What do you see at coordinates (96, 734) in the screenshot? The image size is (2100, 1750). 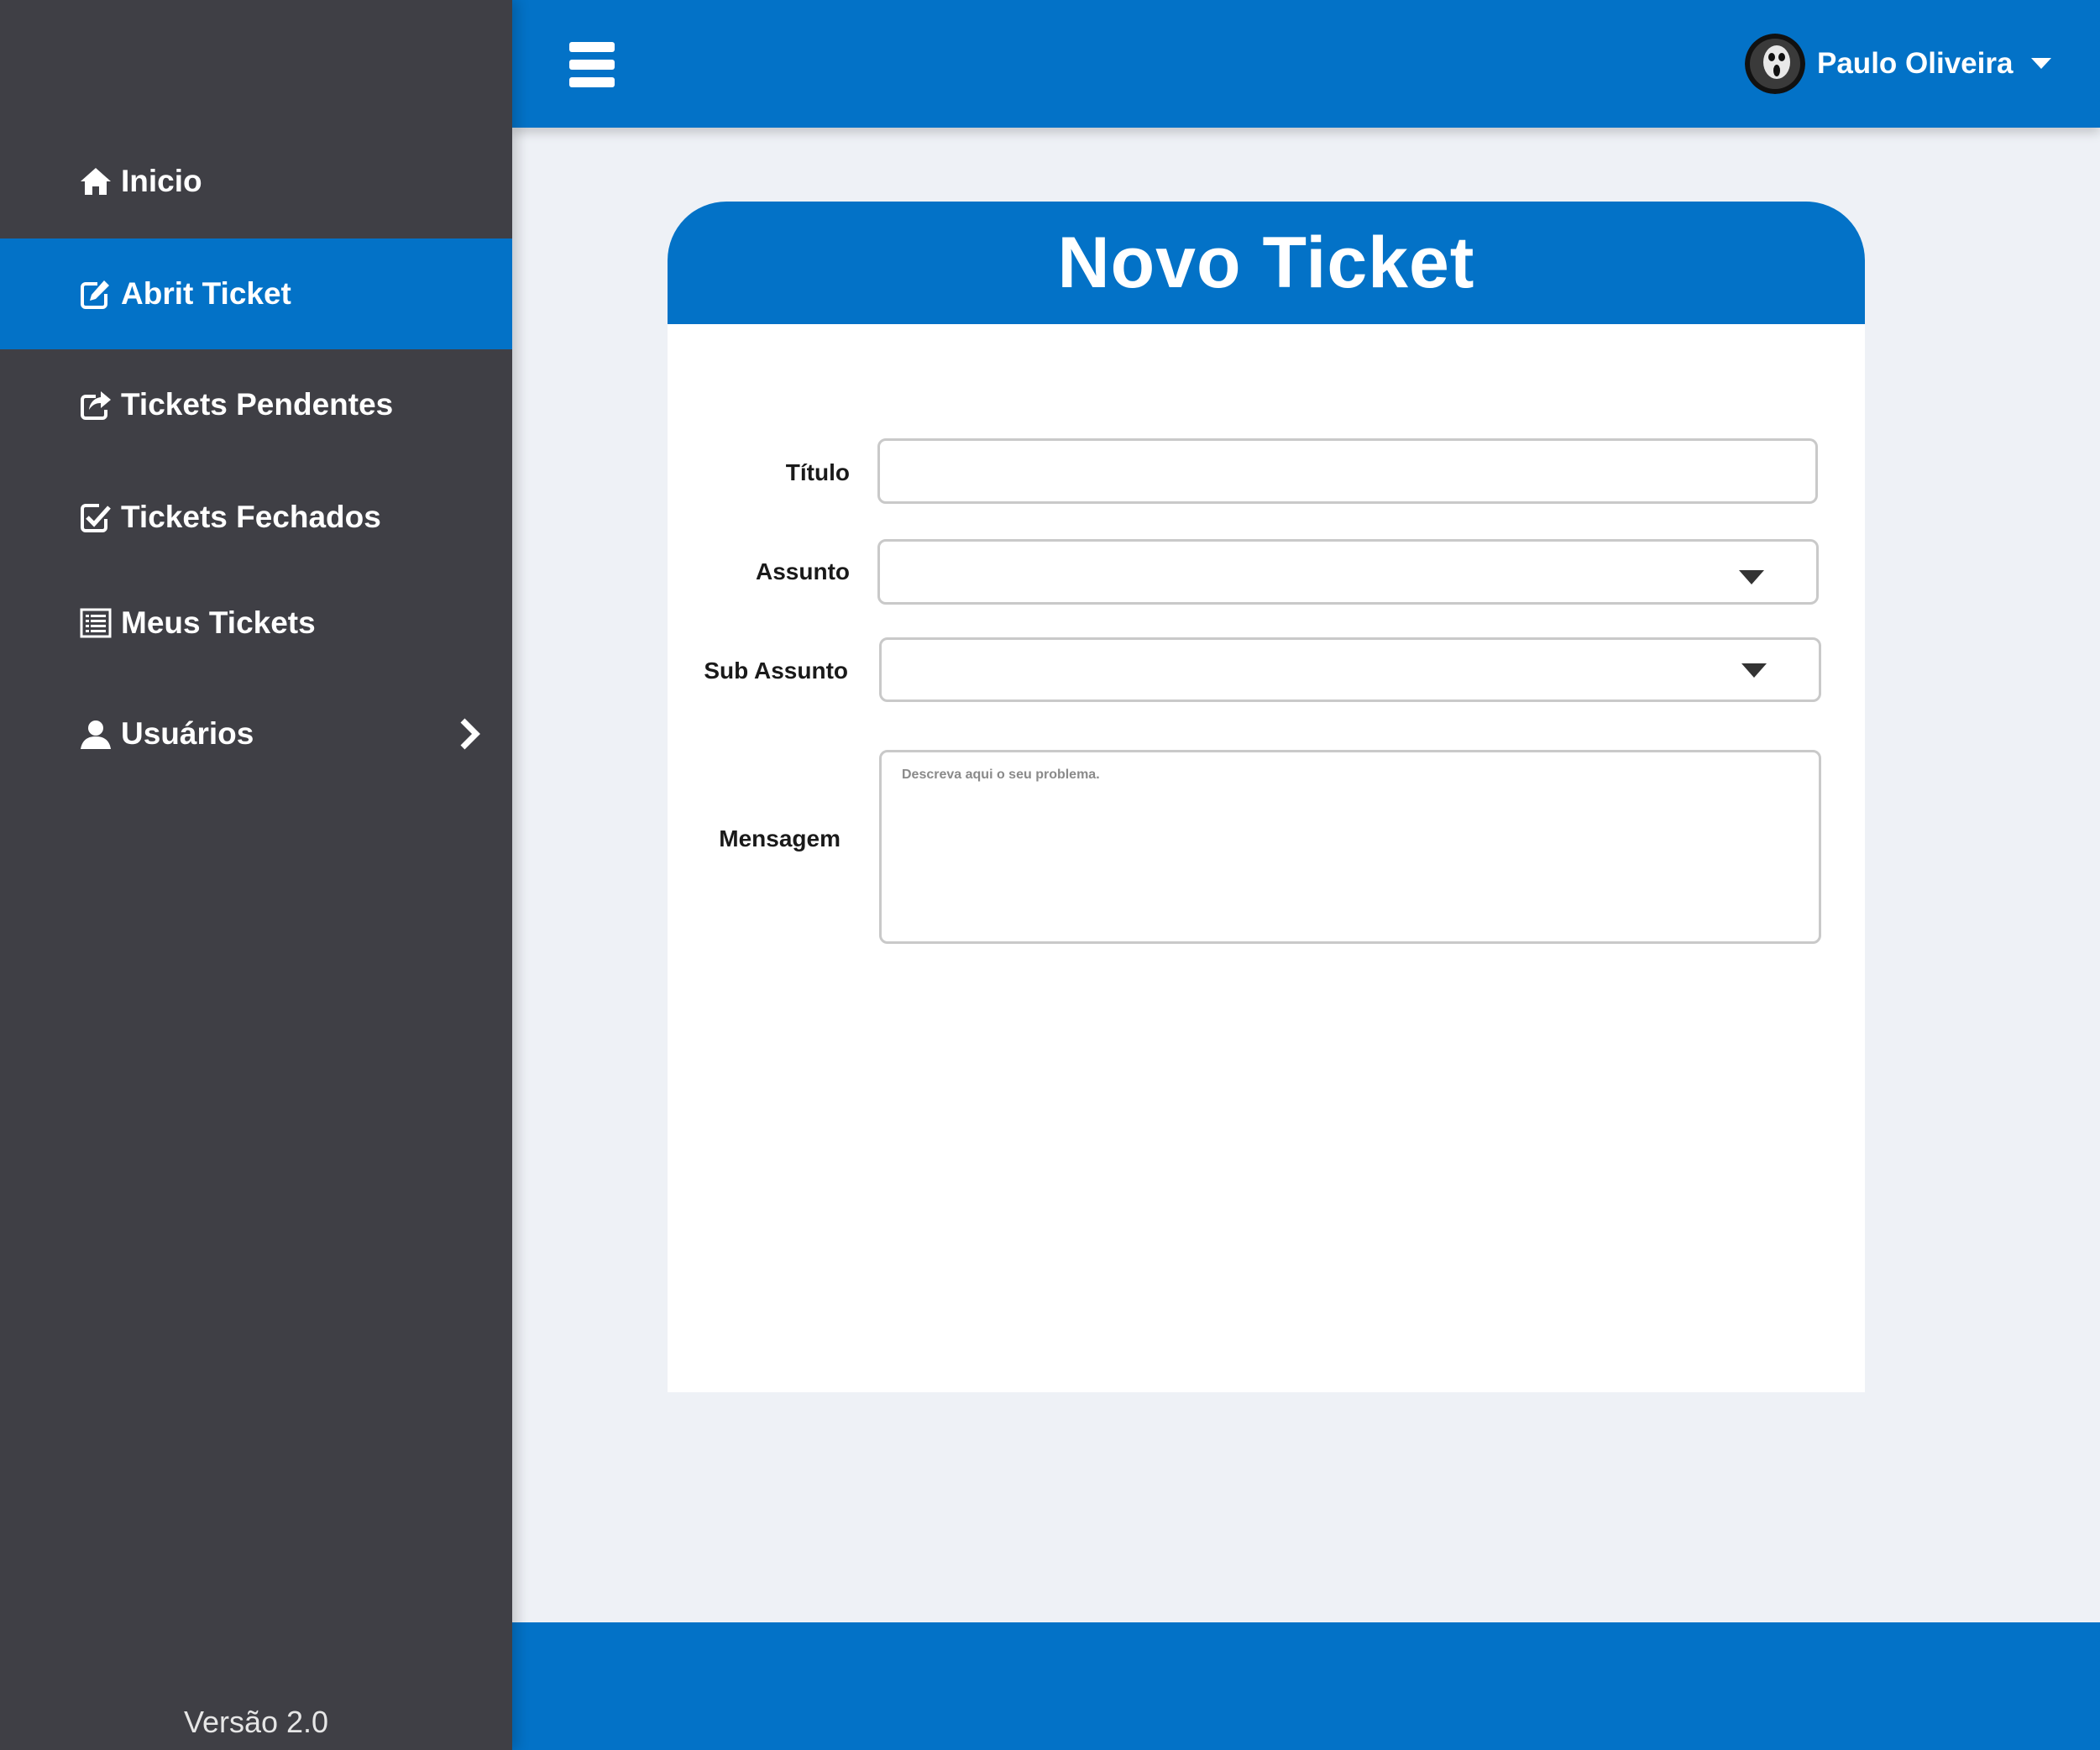 I see `user-icon` at bounding box center [96, 734].